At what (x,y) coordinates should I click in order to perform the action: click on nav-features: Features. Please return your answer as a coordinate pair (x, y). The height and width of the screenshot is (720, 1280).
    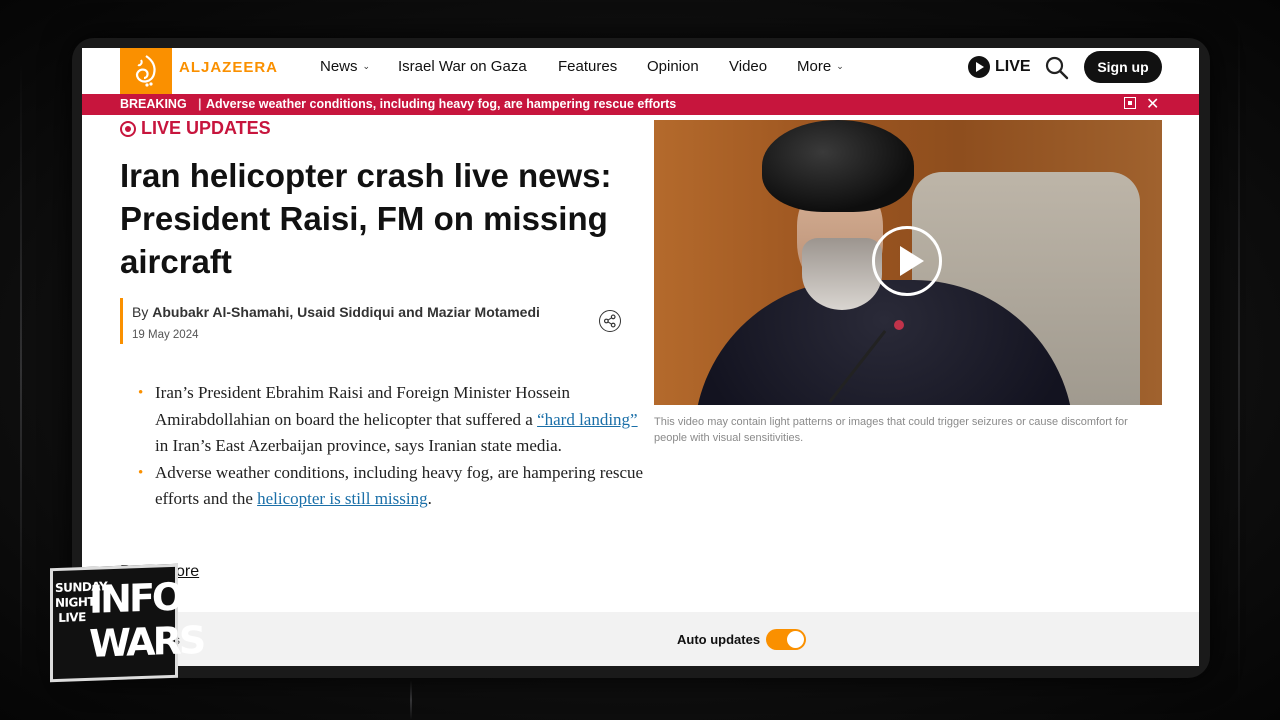
    Looking at the image, I should click on (587, 66).